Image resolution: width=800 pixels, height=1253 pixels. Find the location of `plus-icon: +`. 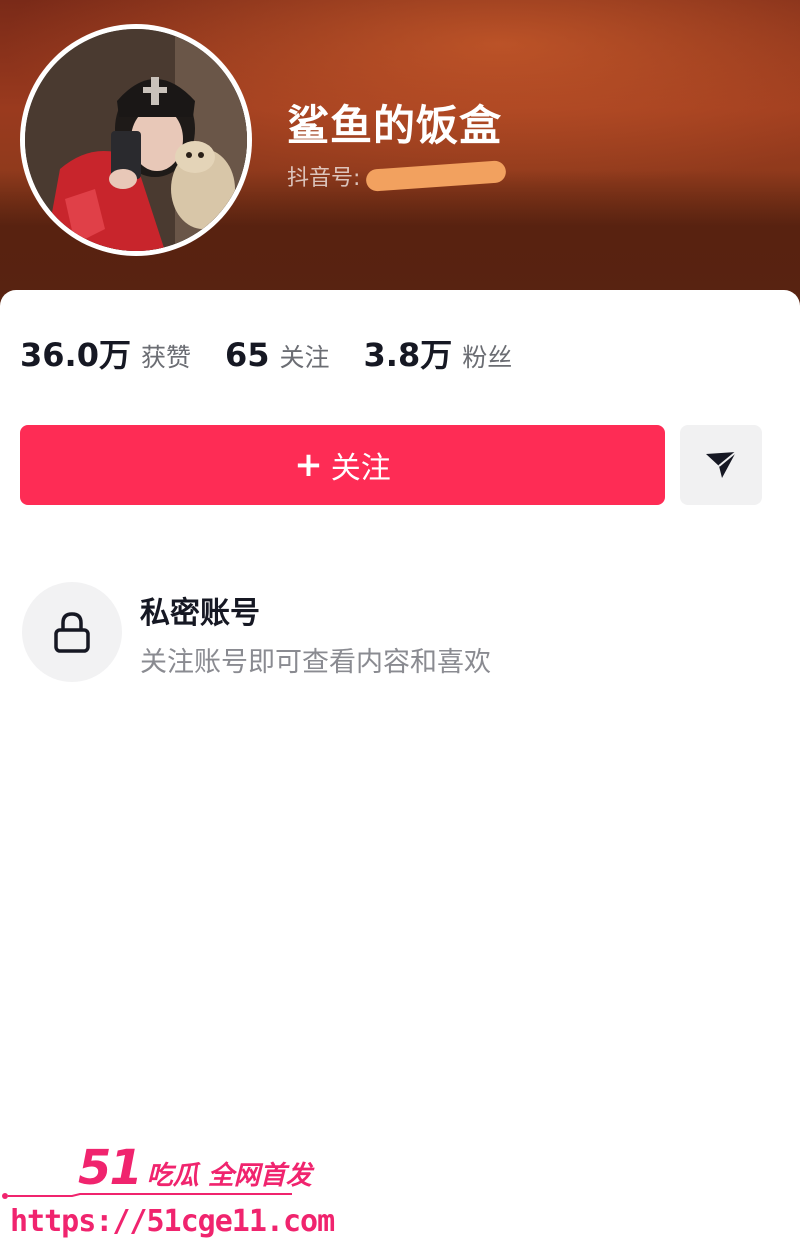

plus-icon: + is located at coordinates (308, 465).